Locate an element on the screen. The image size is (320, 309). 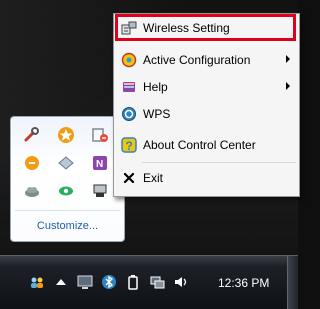
menu-item-label: Exit is located at coordinates (153, 178).